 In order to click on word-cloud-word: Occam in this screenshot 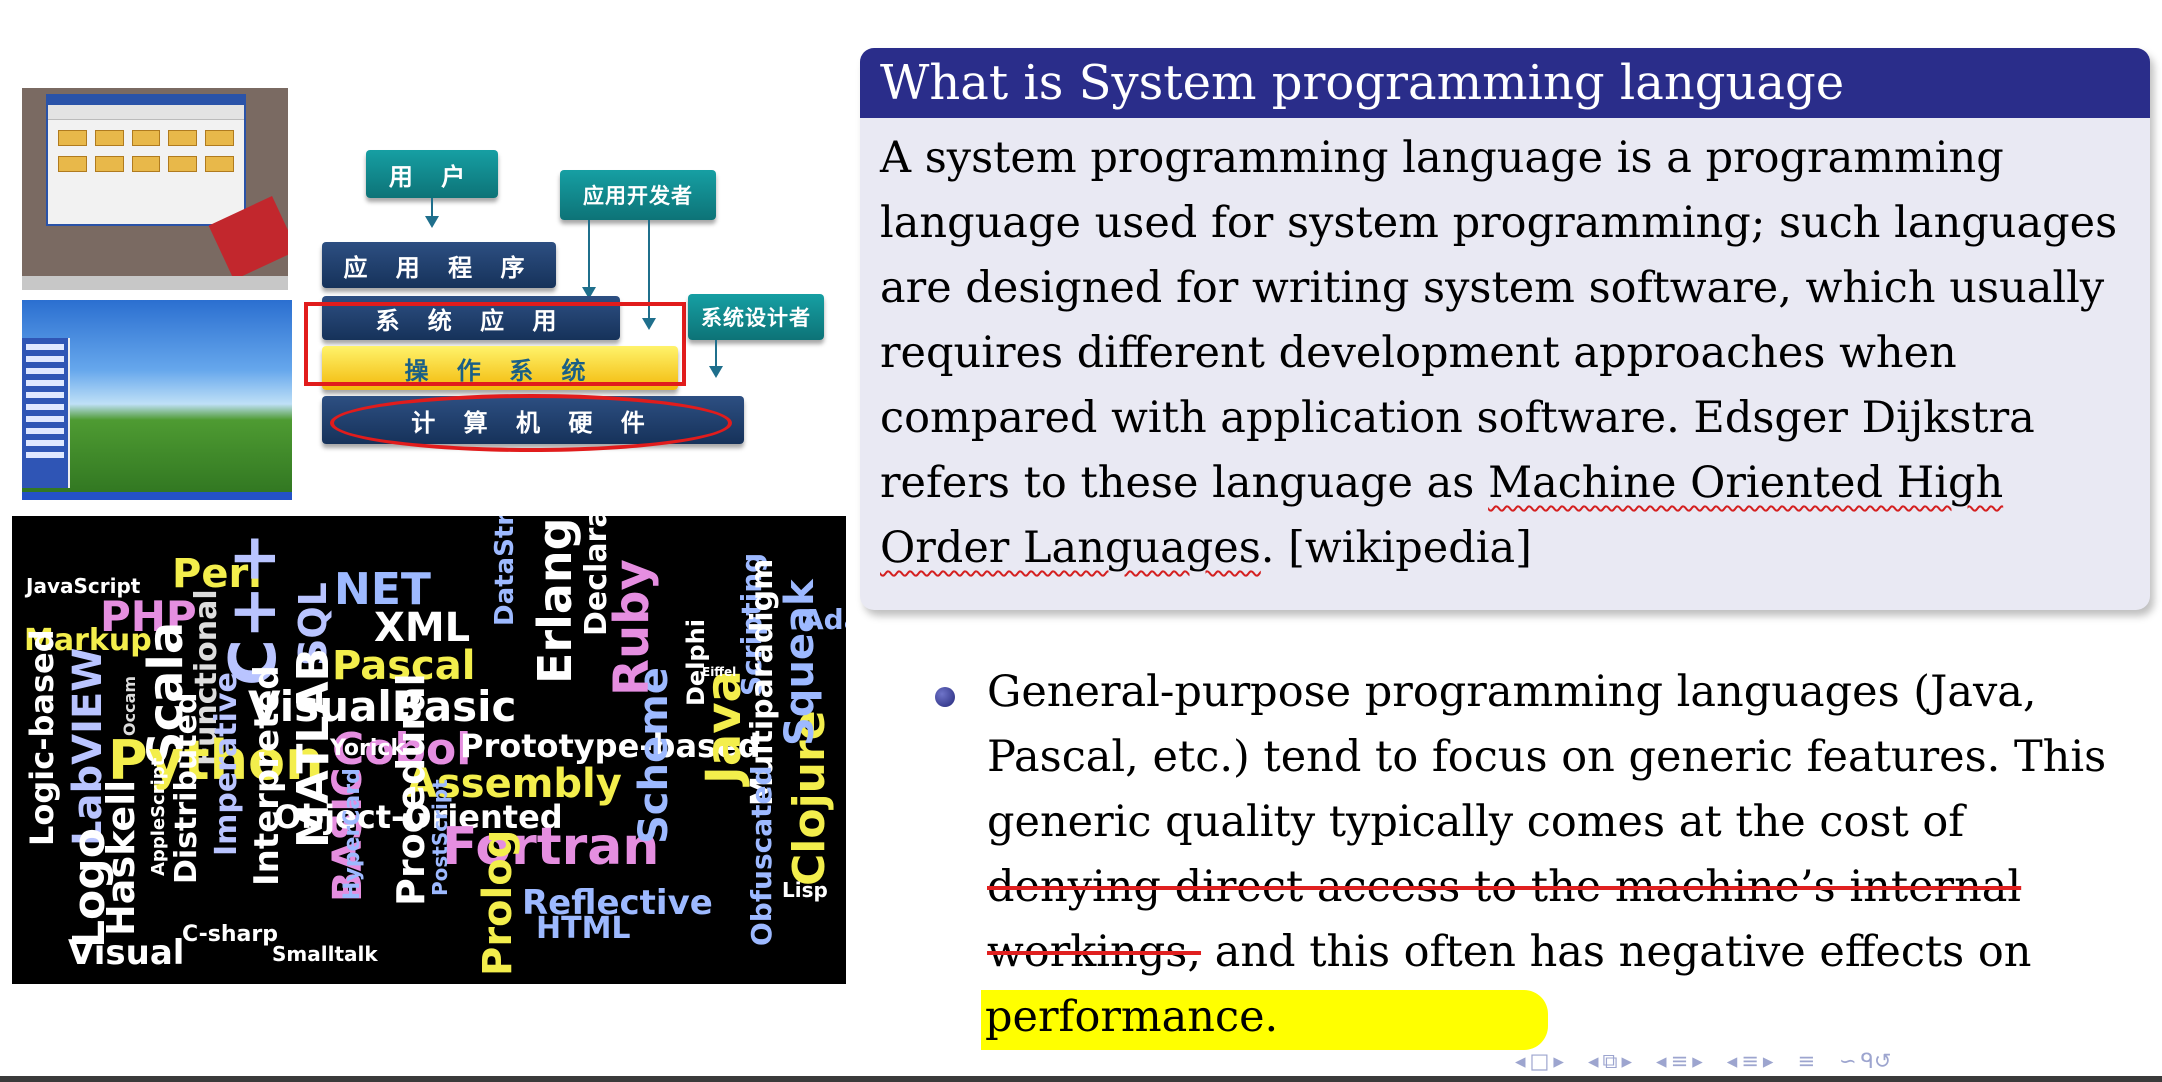, I will do `click(129, 705)`.